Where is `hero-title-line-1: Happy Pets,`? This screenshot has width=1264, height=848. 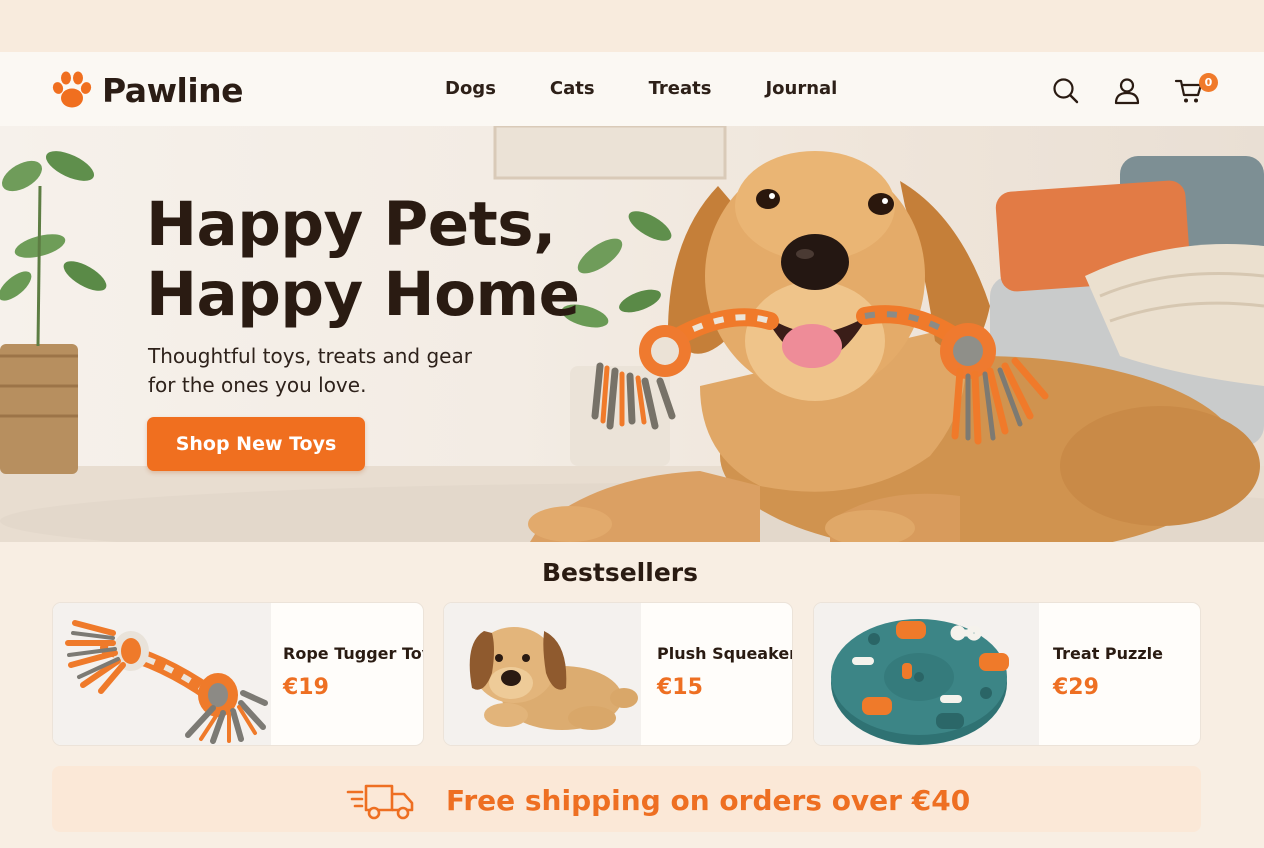 hero-title-line-1: Happy Pets, is located at coordinates (351, 224).